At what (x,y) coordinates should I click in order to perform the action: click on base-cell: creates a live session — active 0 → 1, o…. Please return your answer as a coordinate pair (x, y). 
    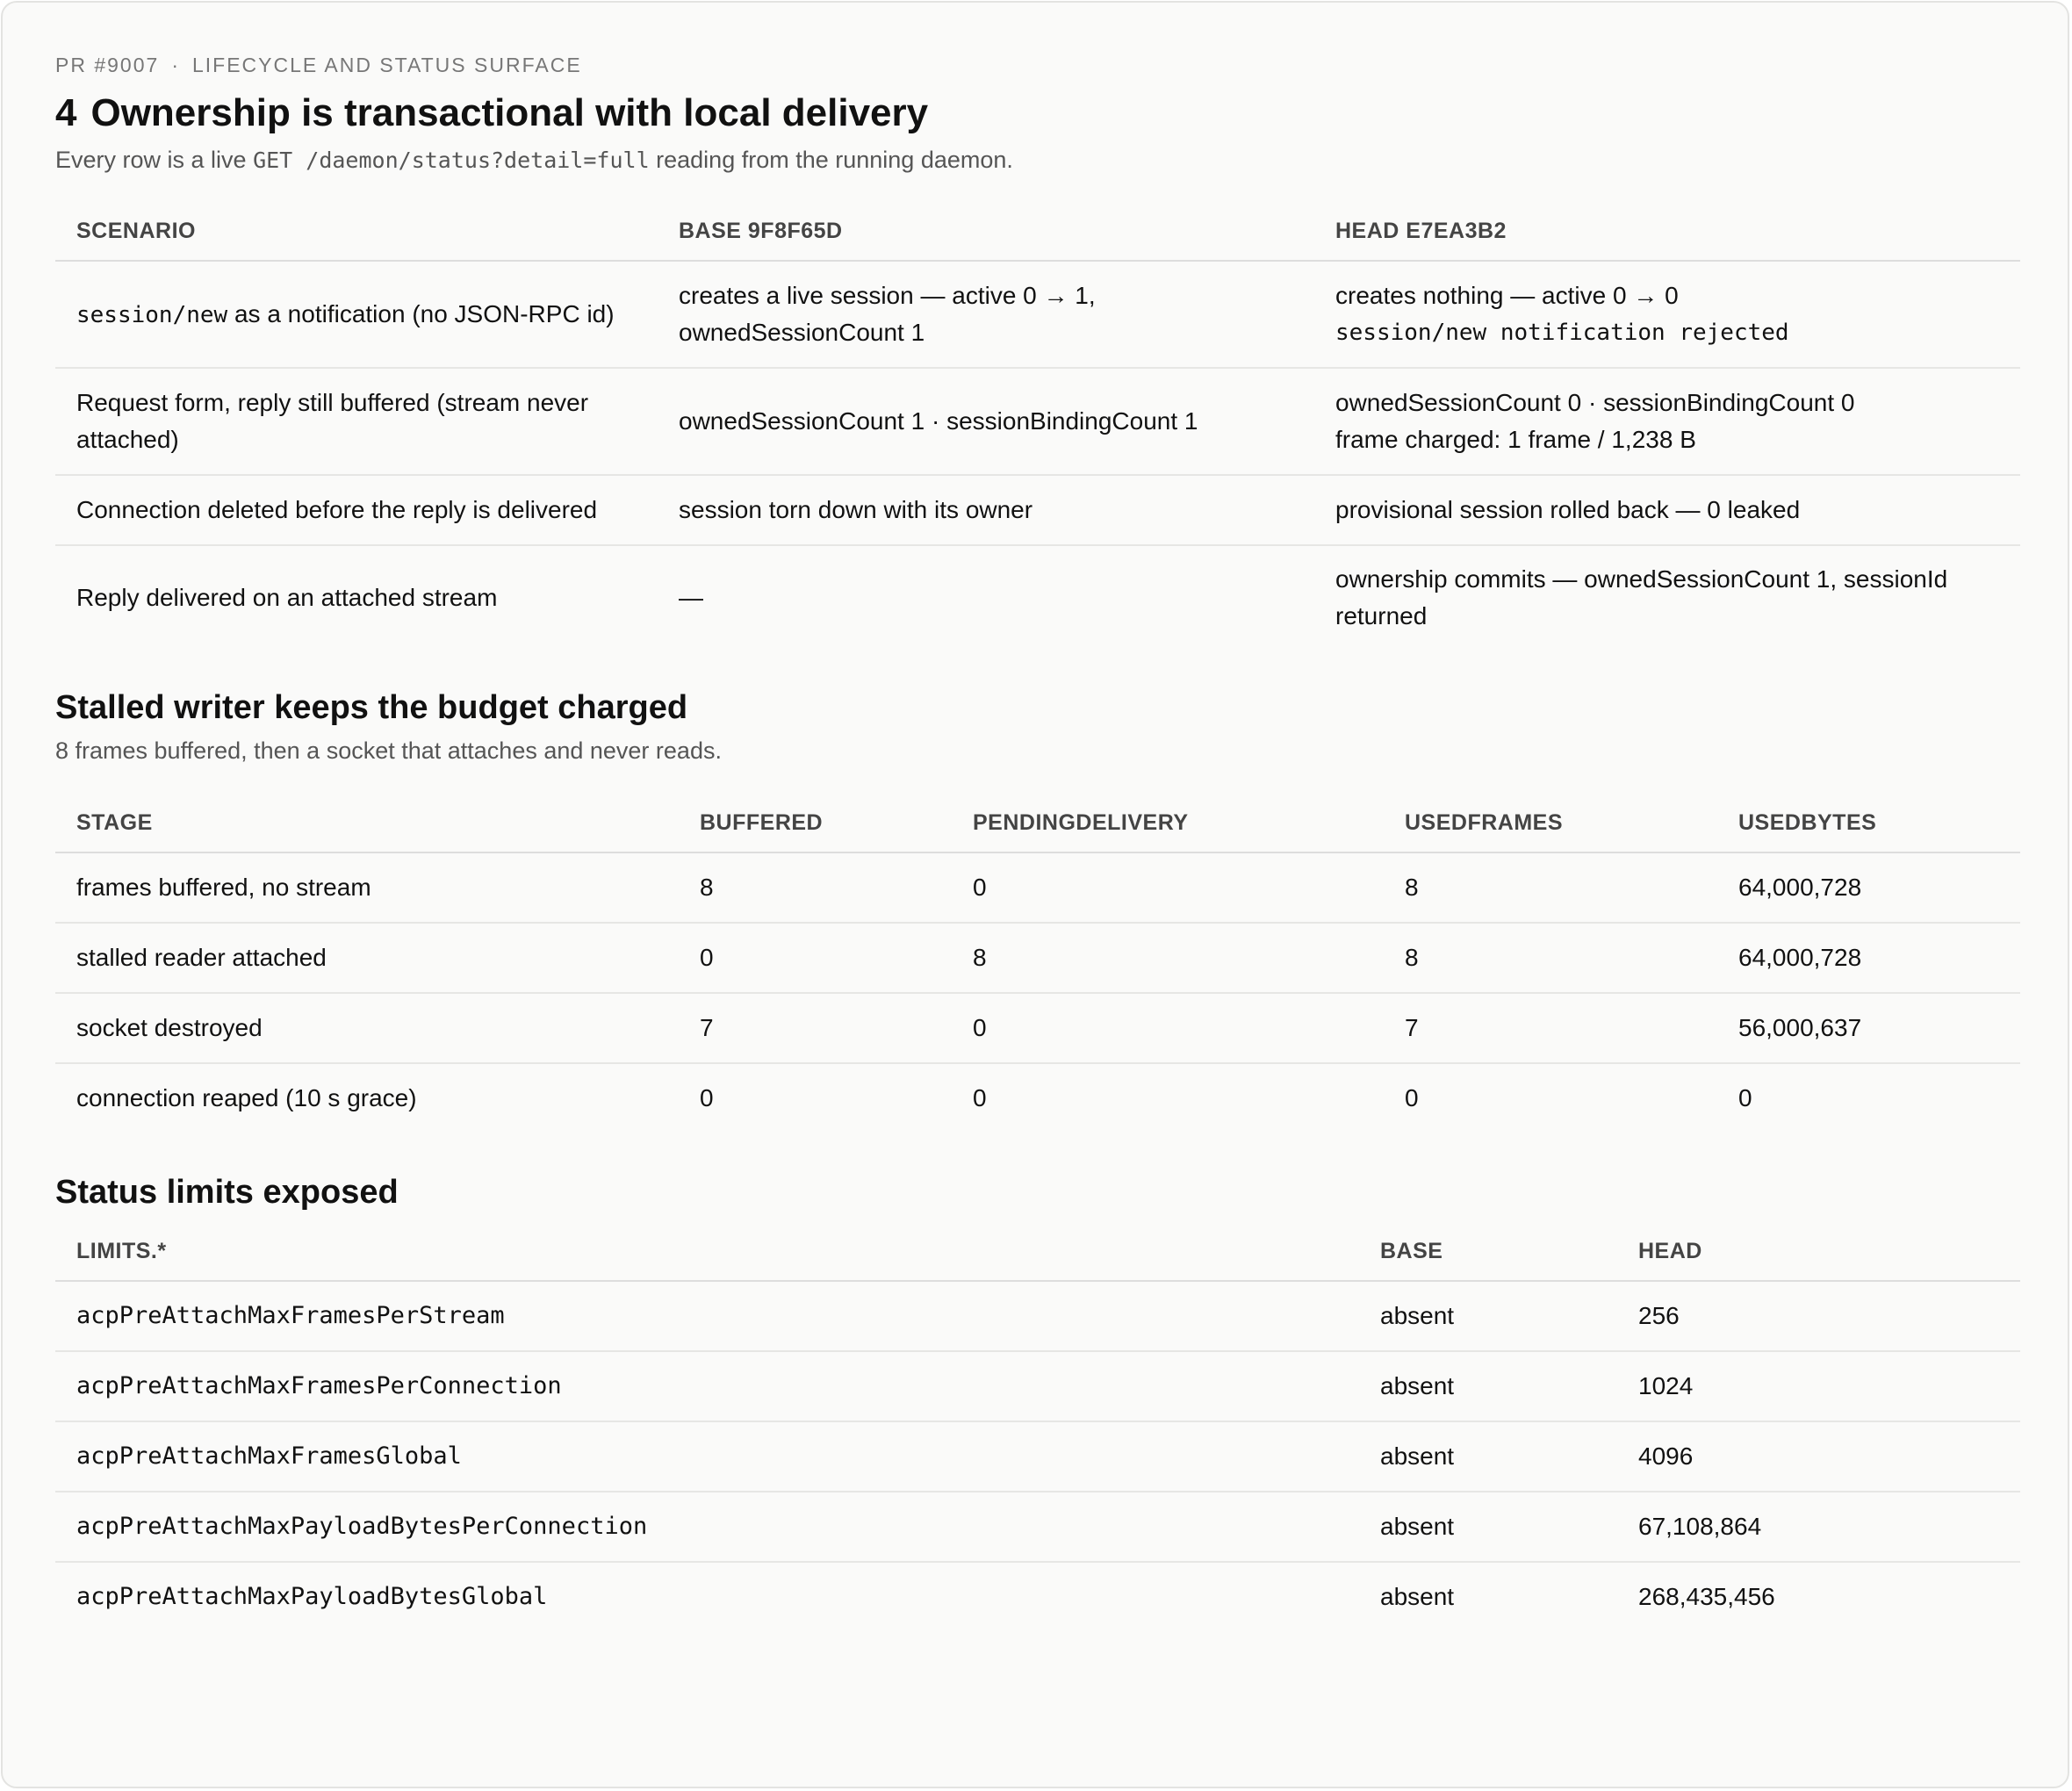
    Looking at the image, I should click on (986, 315).